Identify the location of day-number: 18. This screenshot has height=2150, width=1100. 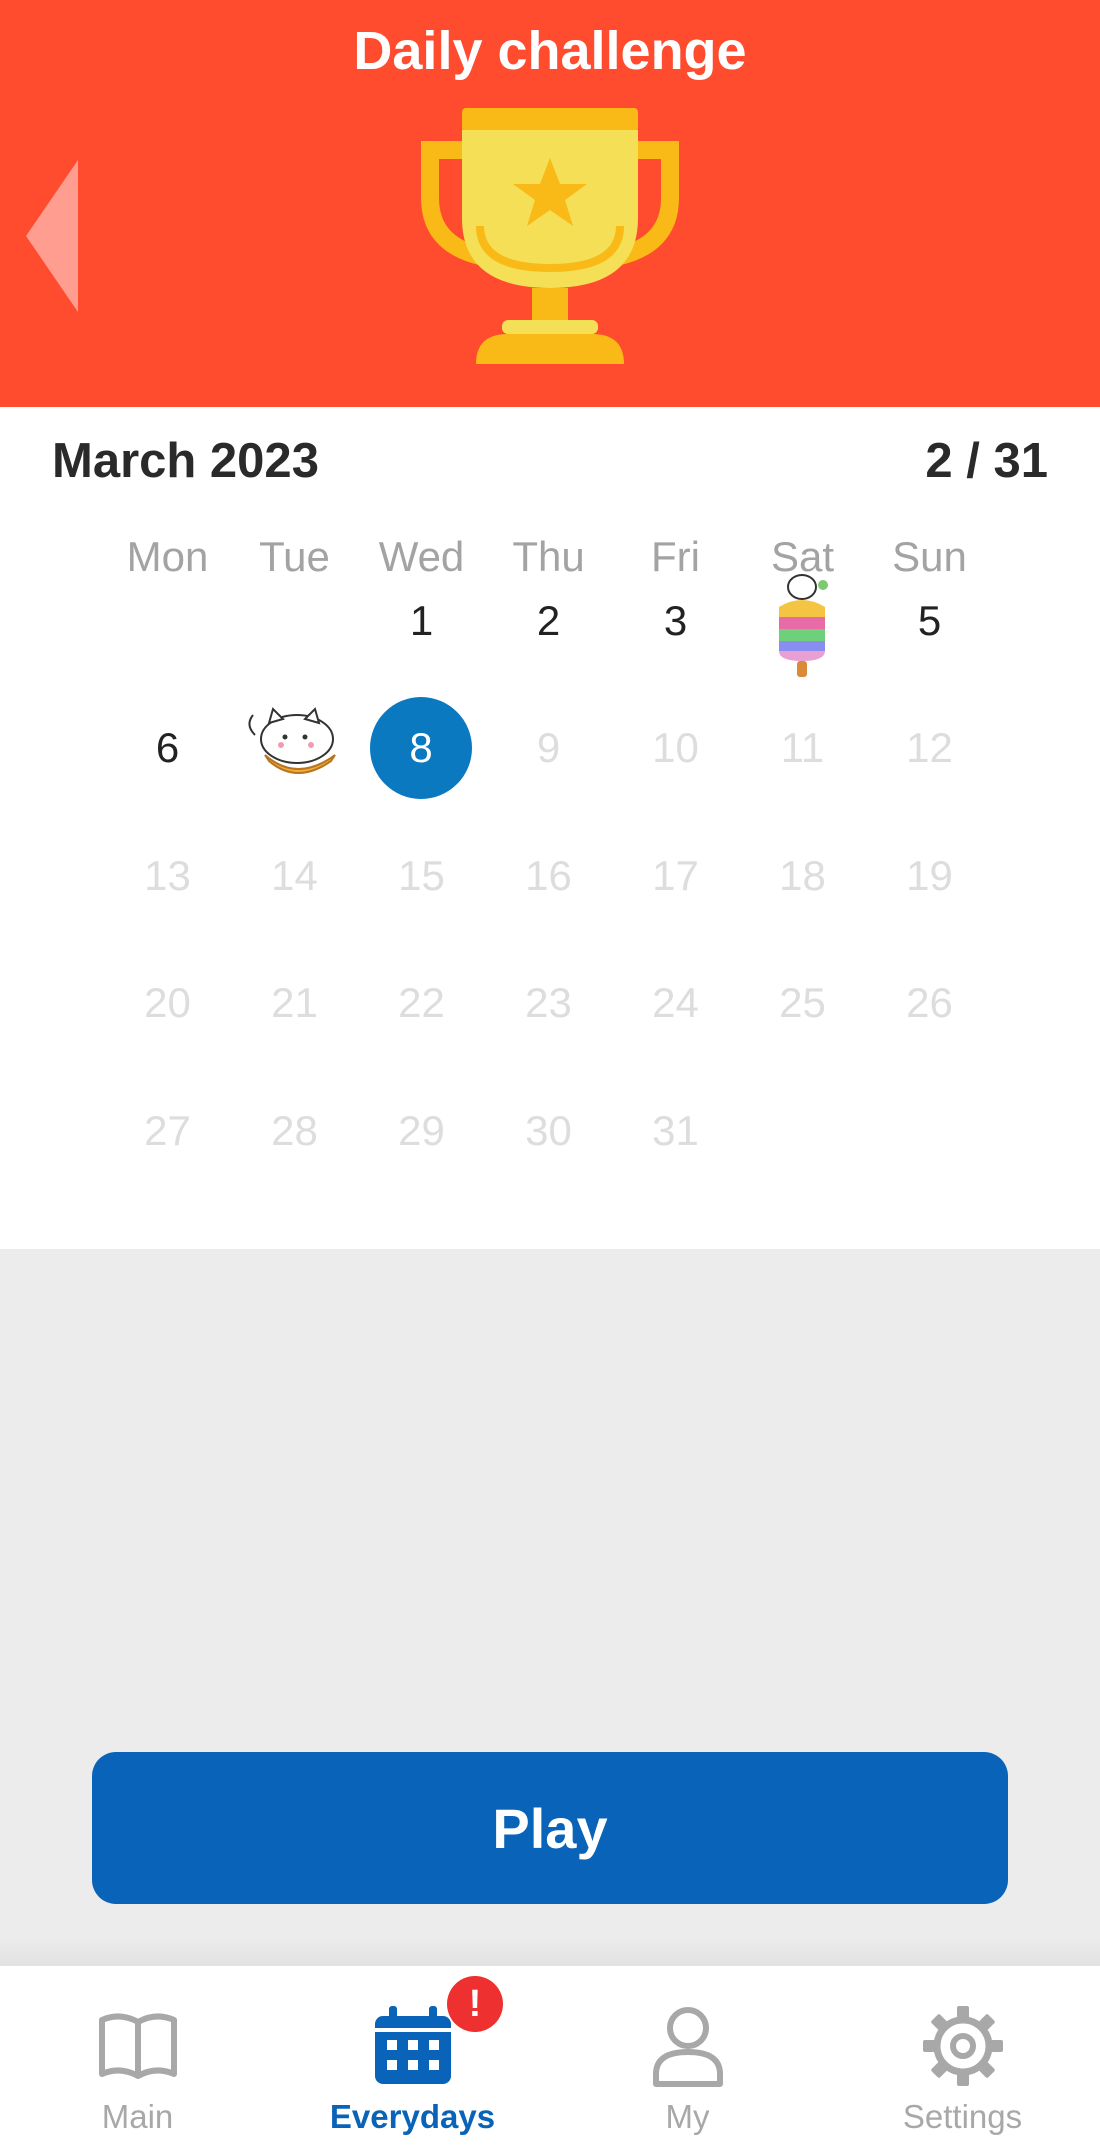
(802, 875).